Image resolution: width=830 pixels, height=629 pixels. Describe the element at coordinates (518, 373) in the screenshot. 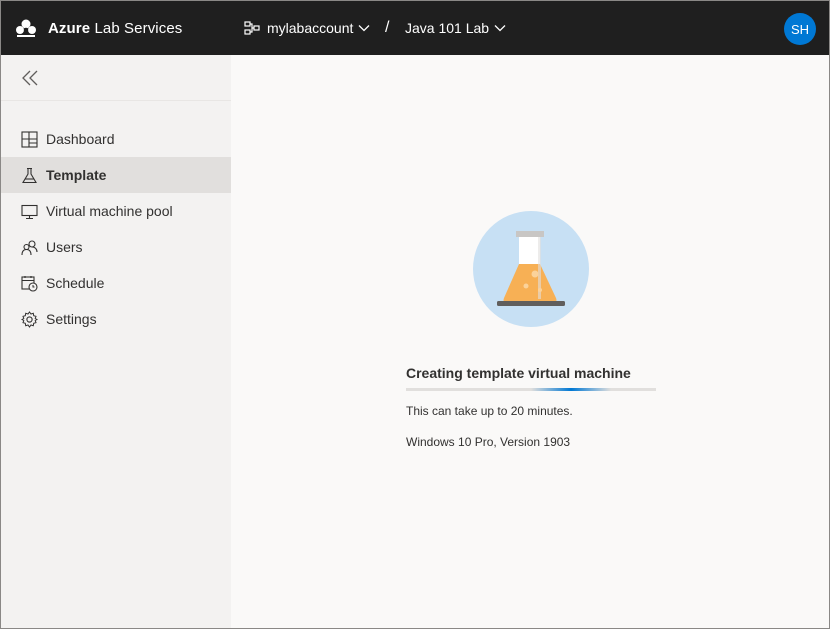

I see `status-title: Creating template virtual machine` at that location.